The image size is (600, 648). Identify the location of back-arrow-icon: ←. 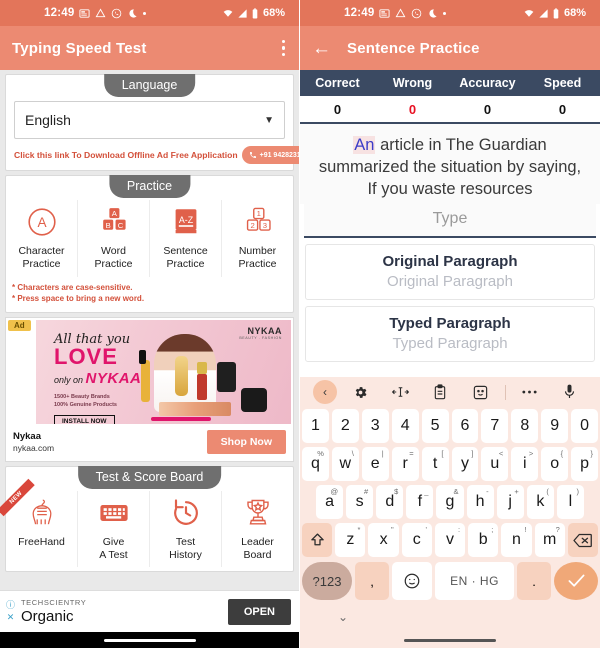
(321, 48).